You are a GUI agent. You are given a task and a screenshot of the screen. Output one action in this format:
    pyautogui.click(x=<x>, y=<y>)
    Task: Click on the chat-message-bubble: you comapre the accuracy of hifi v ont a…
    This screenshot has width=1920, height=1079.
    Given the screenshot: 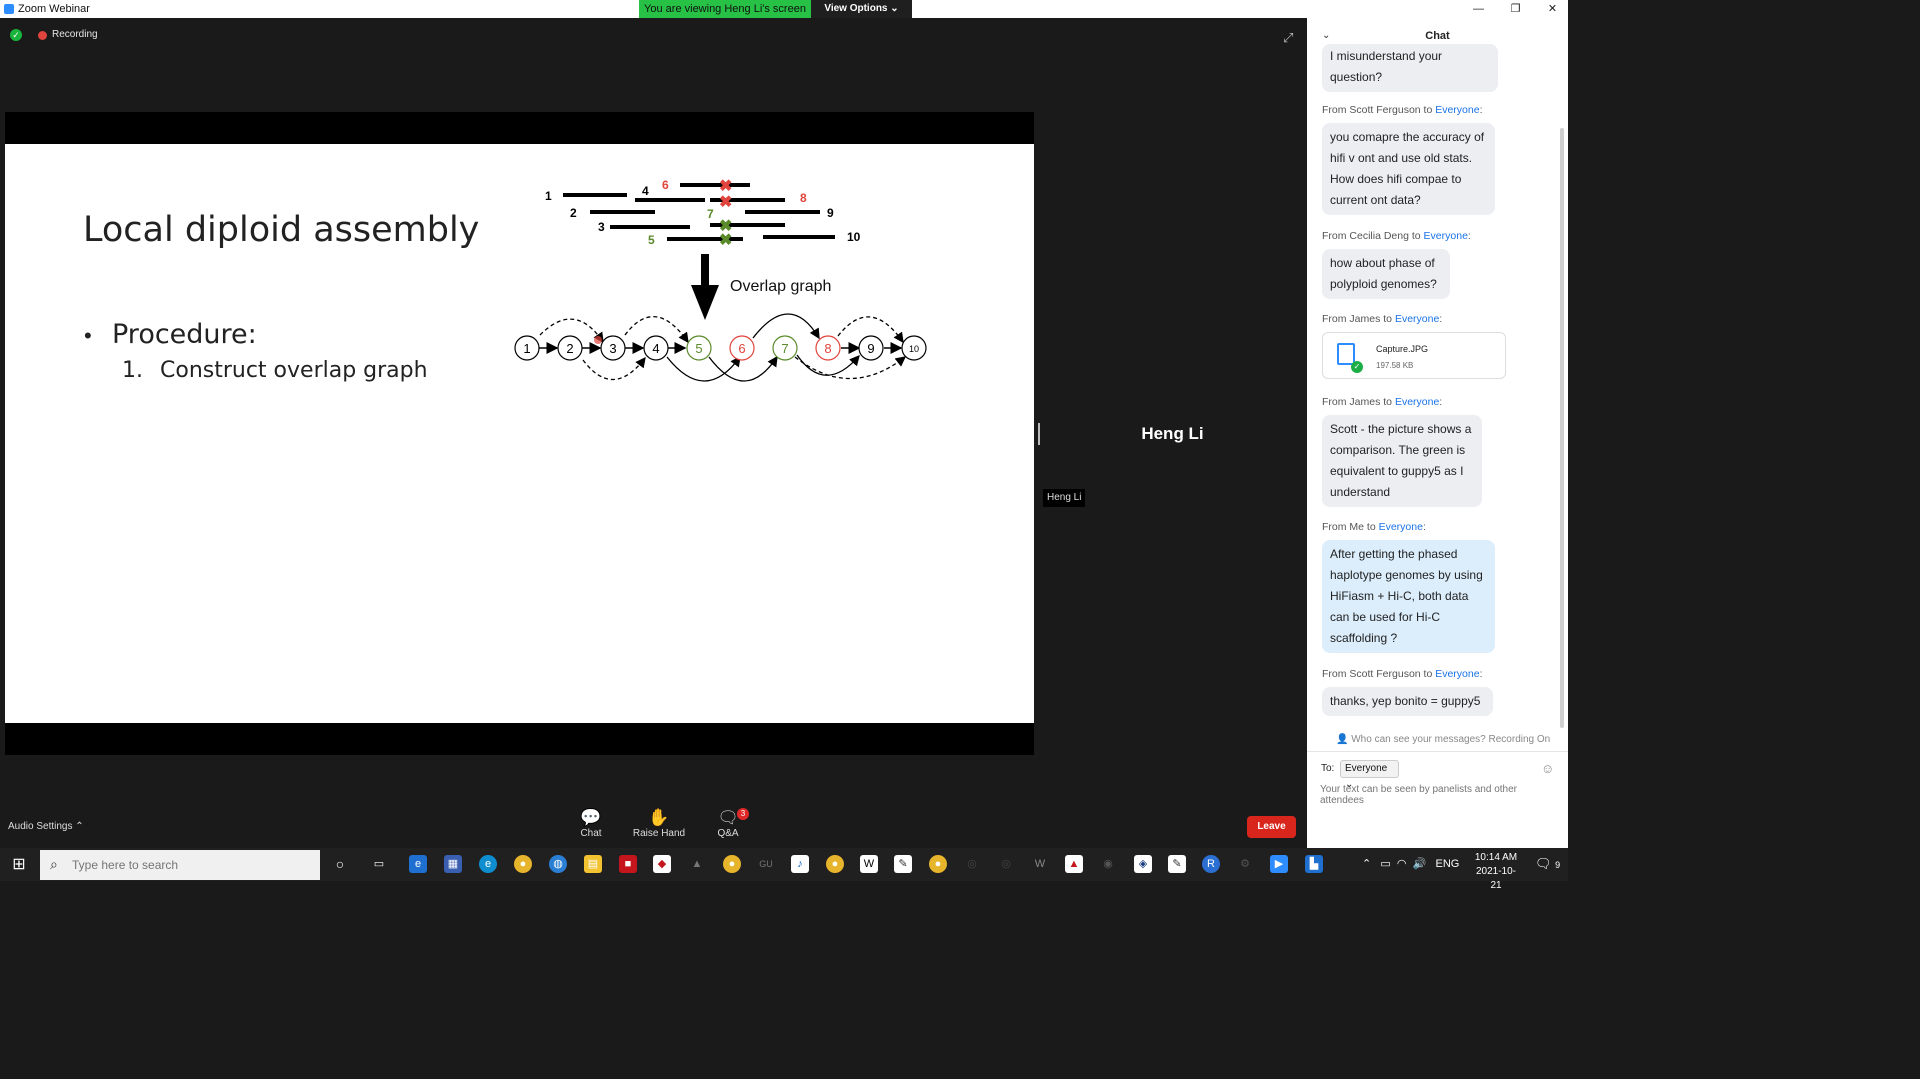 What is the action you would take?
    pyautogui.click(x=1408, y=169)
    